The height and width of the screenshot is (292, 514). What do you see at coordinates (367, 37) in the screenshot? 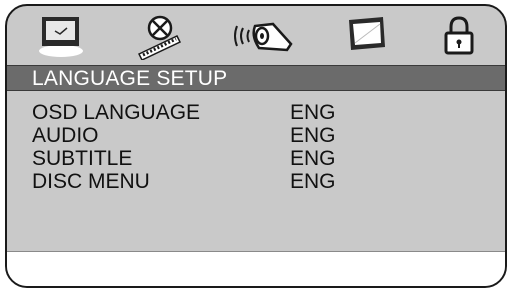
I see `picture-frame-icon` at bounding box center [367, 37].